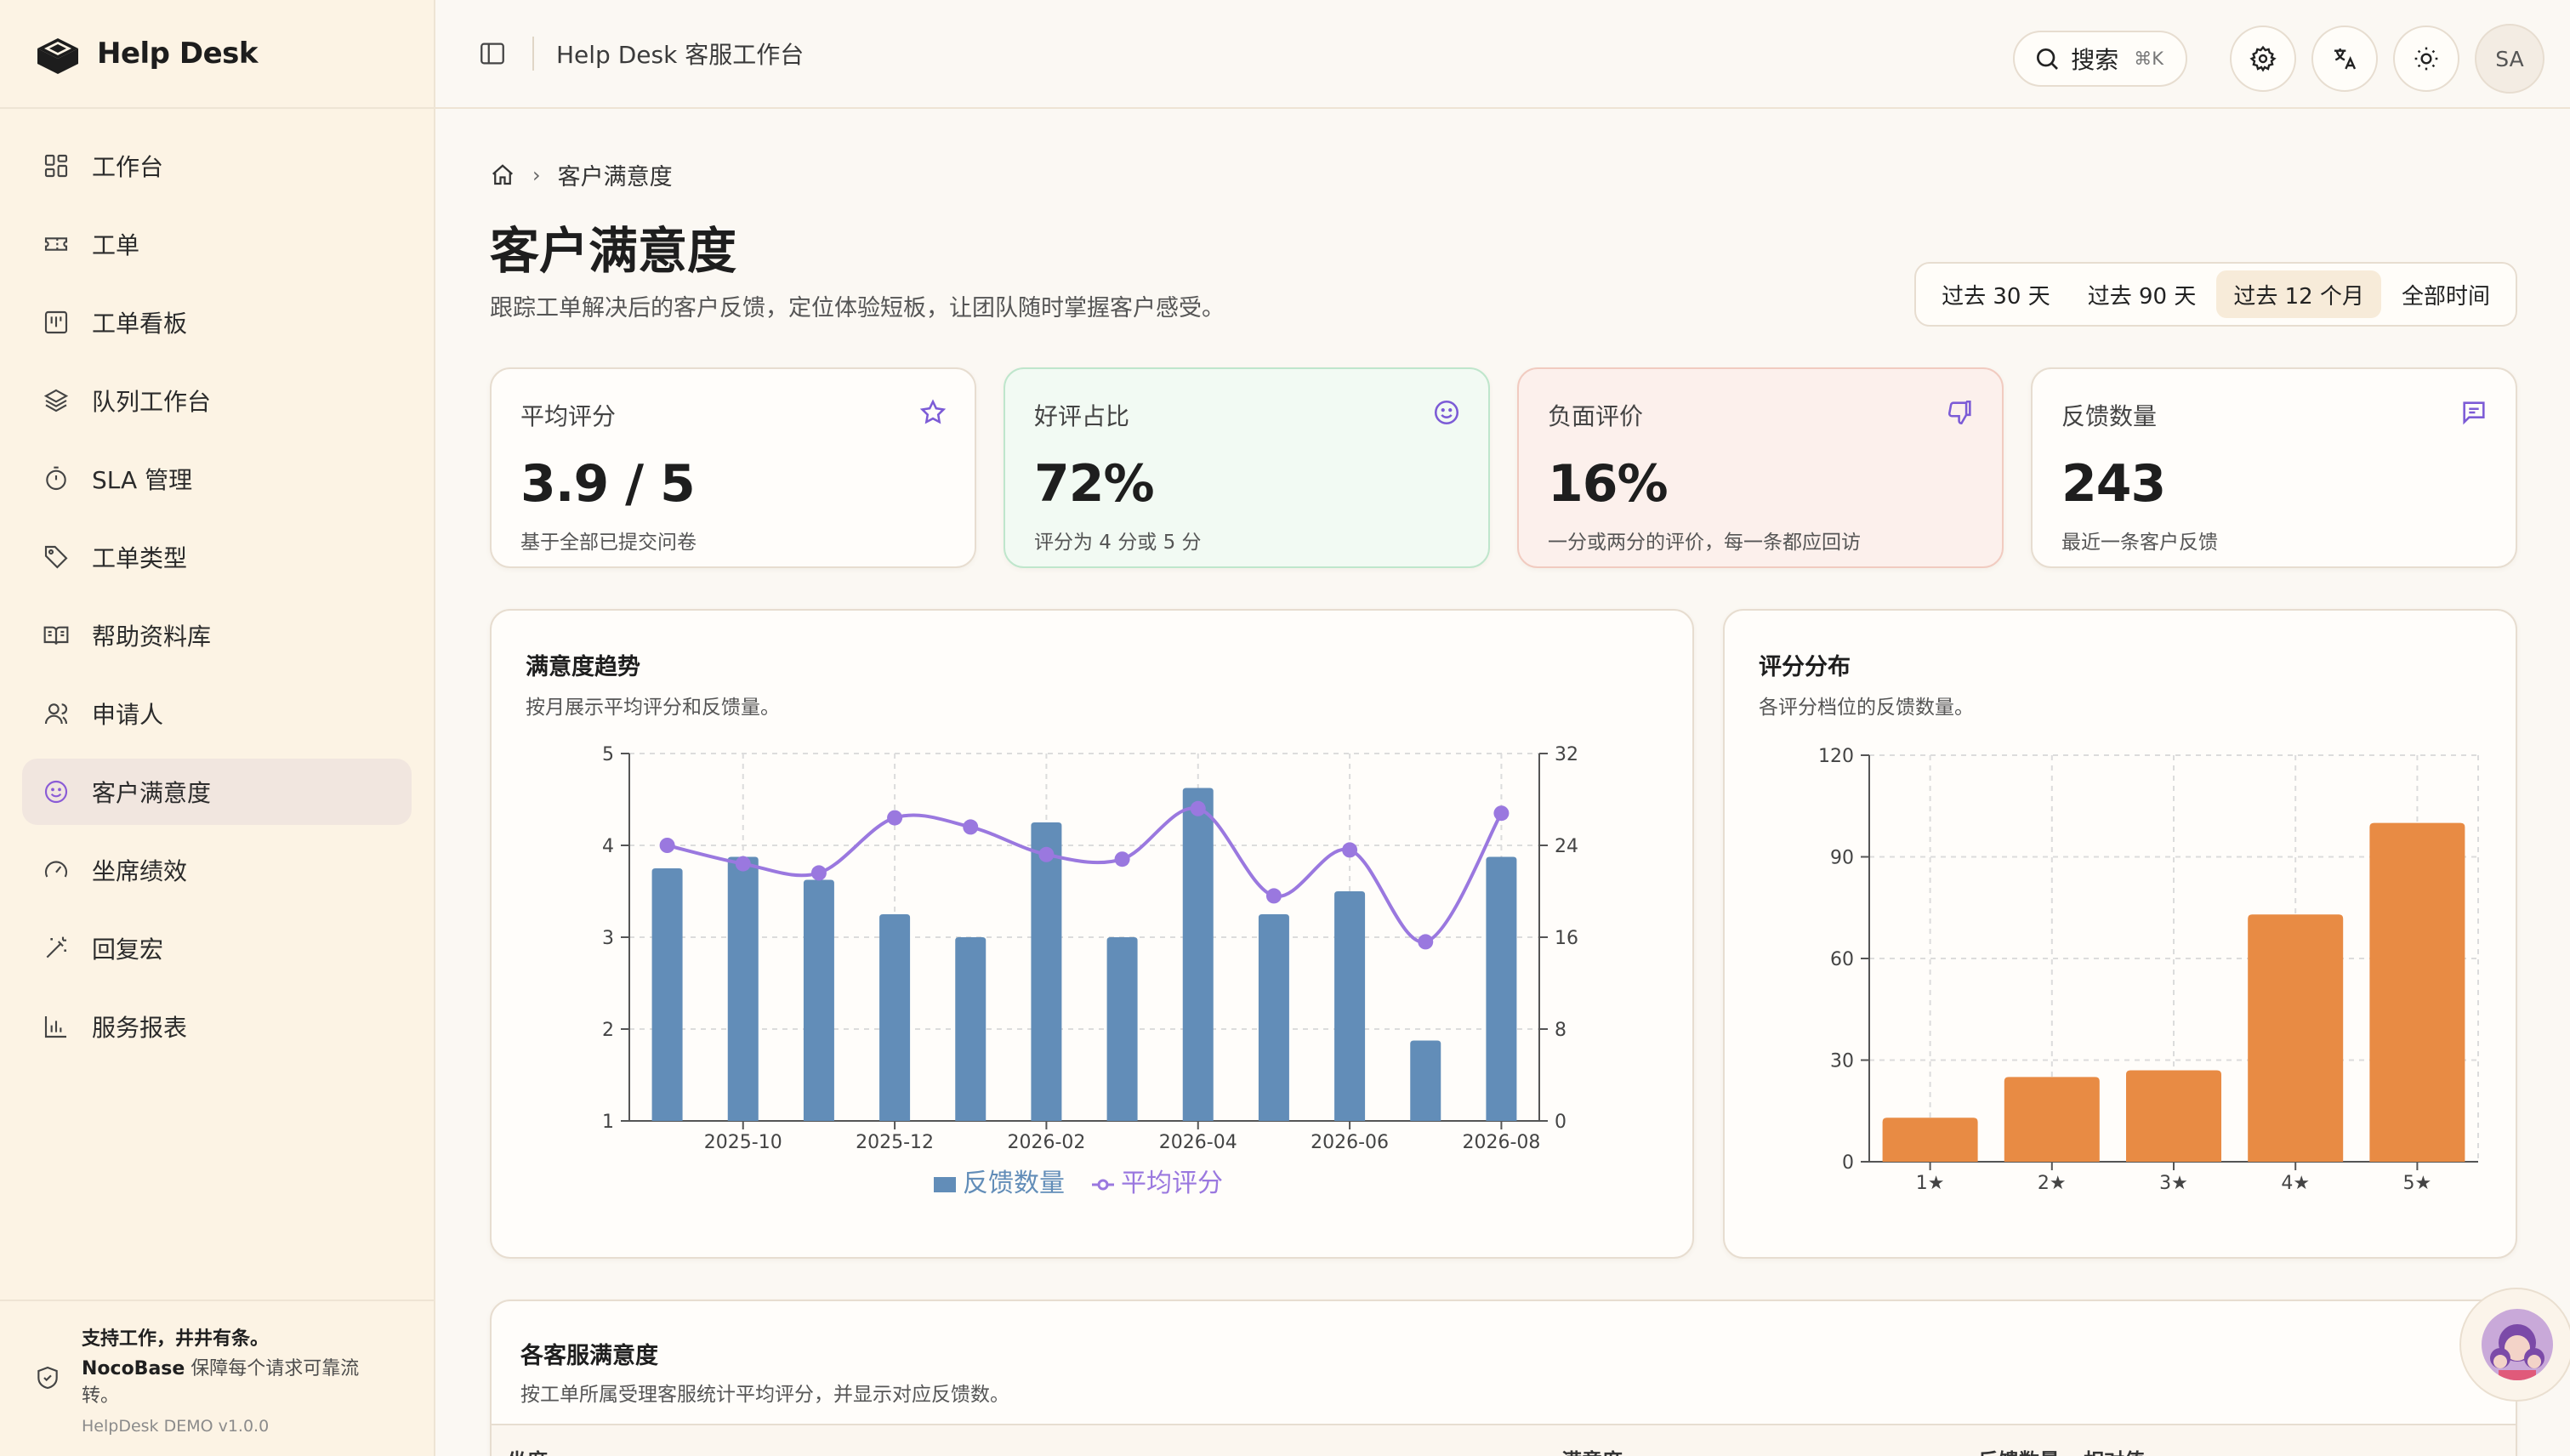  What do you see at coordinates (1172, 1183) in the screenshot?
I see `legend-line-label: 平均评分` at bounding box center [1172, 1183].